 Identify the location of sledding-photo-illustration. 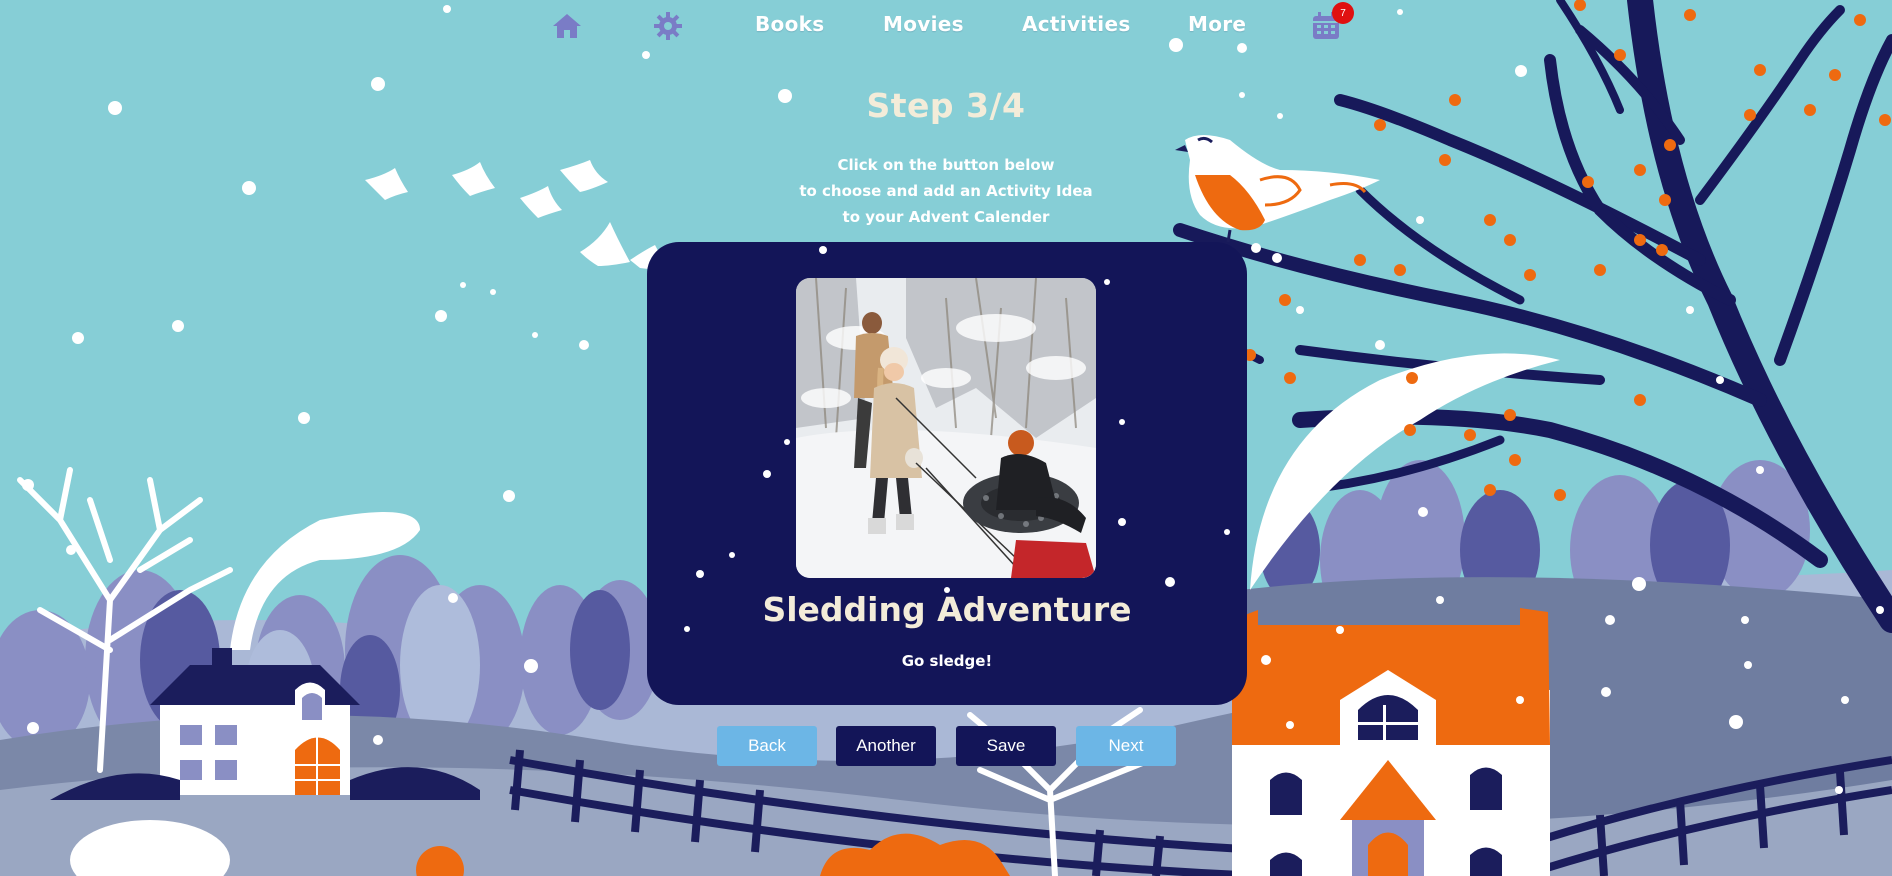
(946, 428).